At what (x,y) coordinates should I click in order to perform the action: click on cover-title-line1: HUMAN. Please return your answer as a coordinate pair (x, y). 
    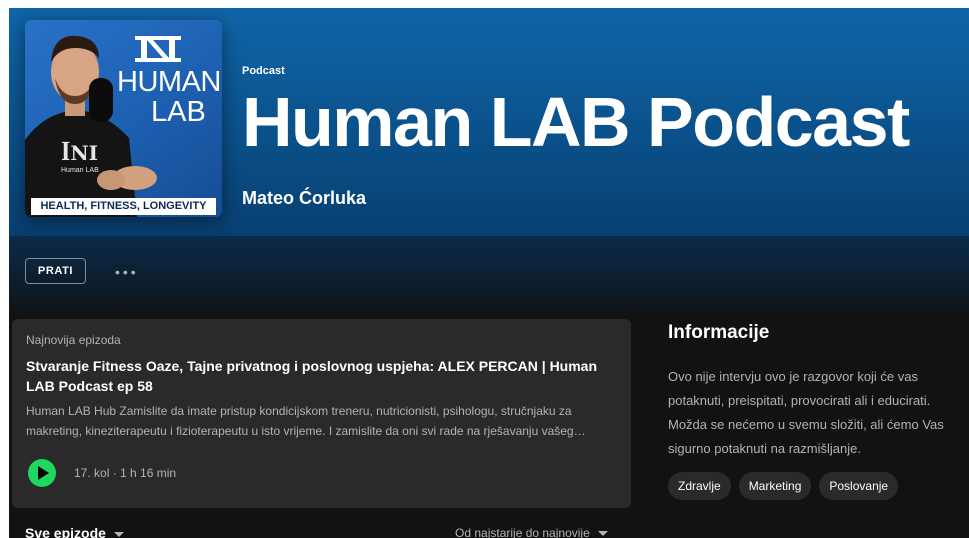
    Looking at the image, I should click on (169, 82).